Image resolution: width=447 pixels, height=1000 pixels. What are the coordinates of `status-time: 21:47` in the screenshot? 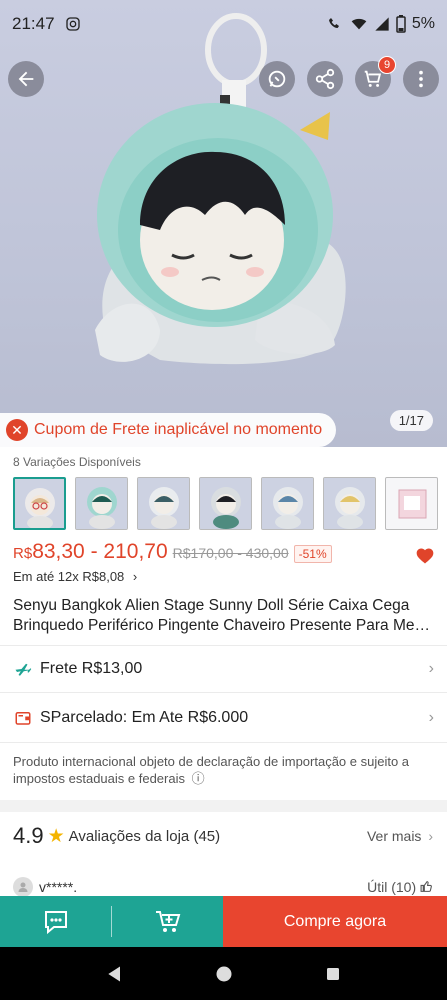 It's located at (33, 23).